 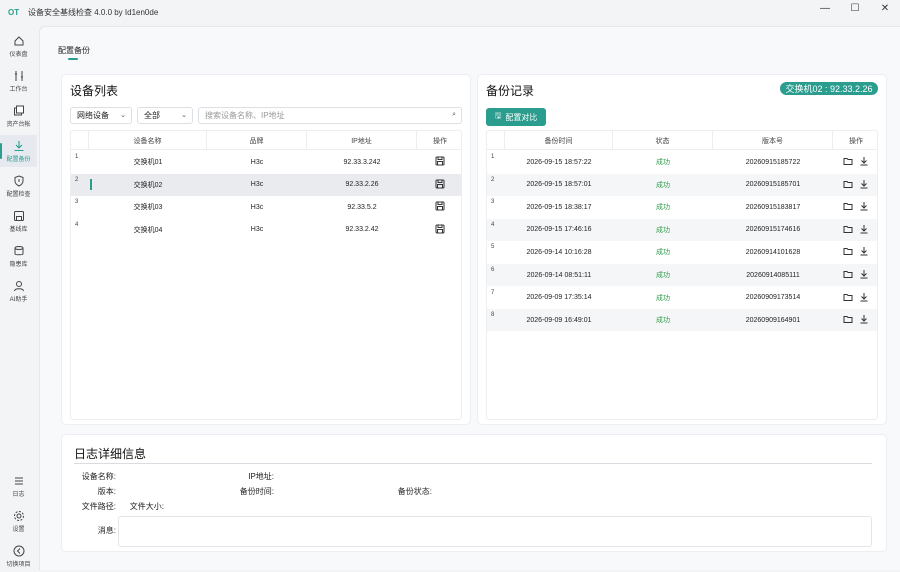 What do you see at coordinates (110, 454) in the screenshot?
I see `log-details-title: 日志详细信息` at bounding box center [110, 454].